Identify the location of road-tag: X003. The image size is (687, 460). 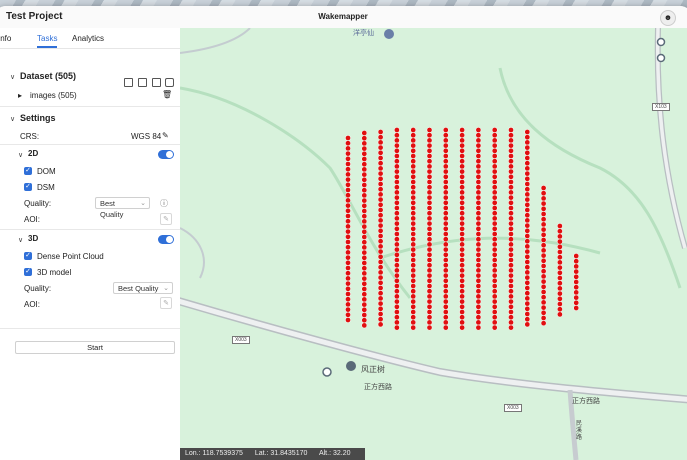
(241, 340).